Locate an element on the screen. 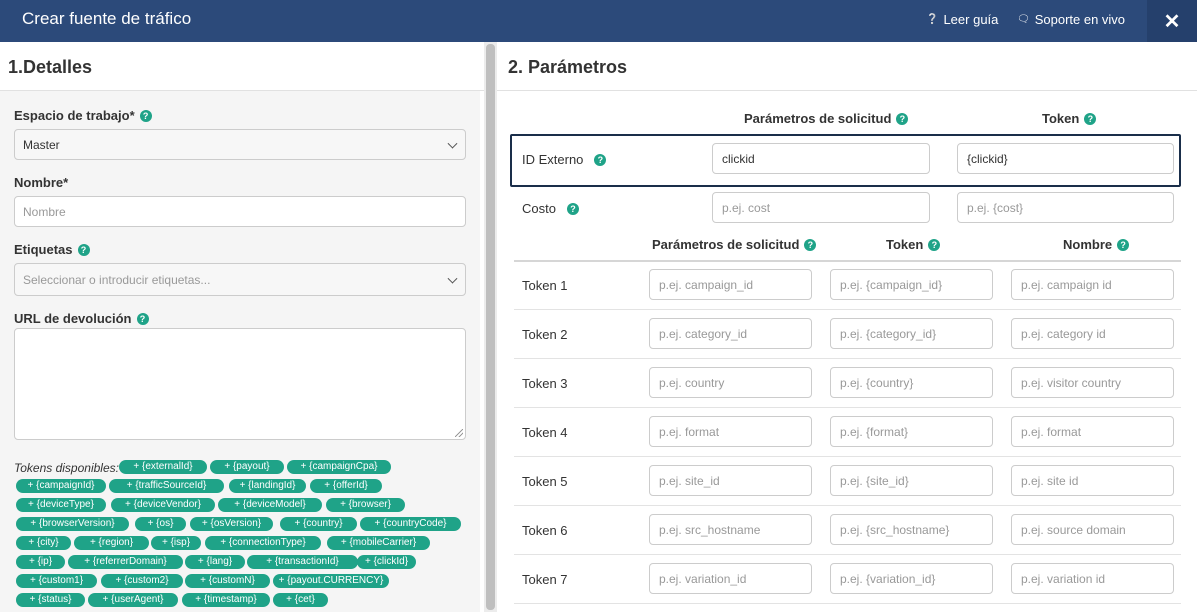 The height and width of the screenshot is (612, 1197). token-chip: + {osVersion} is located at coordinates (231, 524).